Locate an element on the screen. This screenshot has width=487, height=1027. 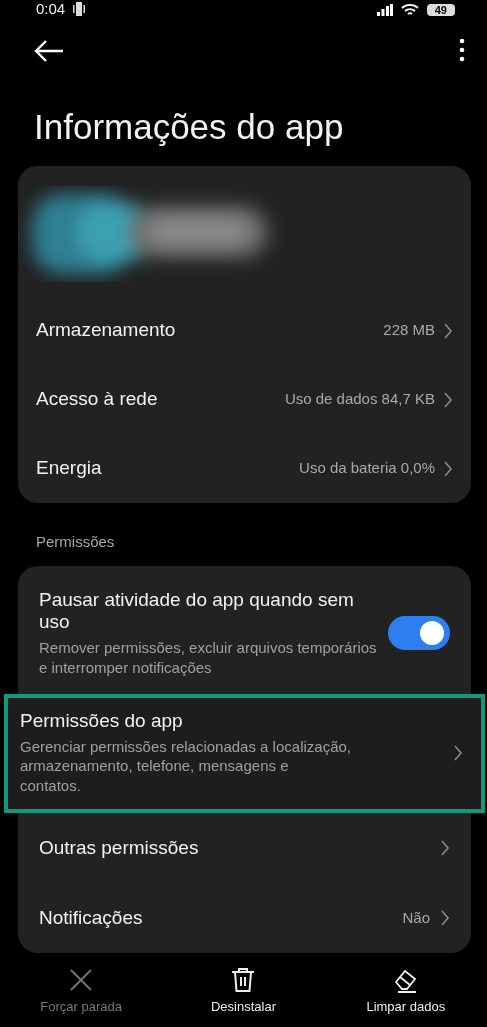
wifi-icon is located at coordinates (409, 10).